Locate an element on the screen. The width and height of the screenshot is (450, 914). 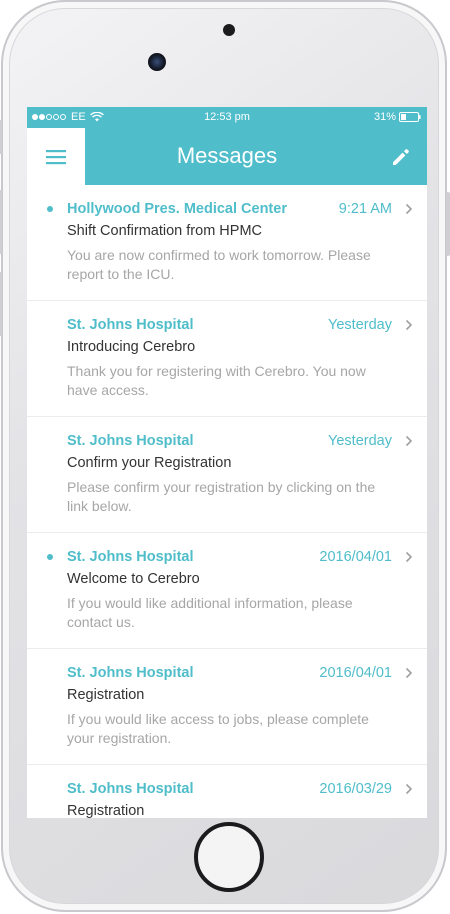
status-time: 12:53 pm is located at coordinates (227, 117).